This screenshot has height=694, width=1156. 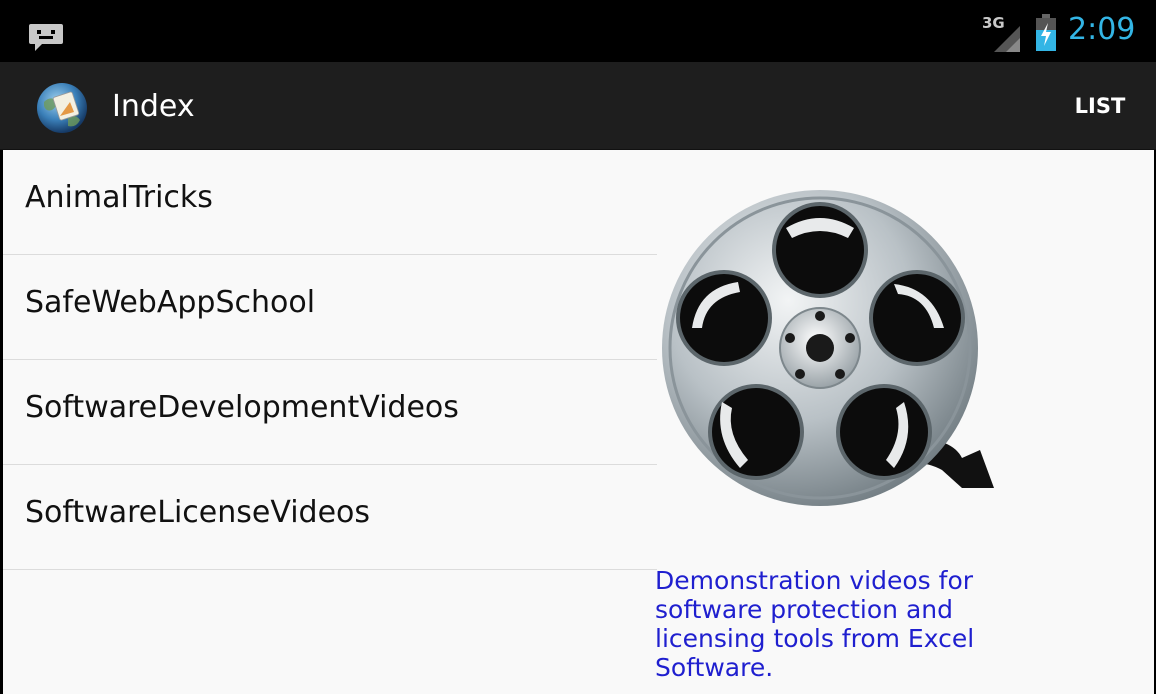 What do you see at coordinates (828, 348) in the screenshot?
I see `film-reel-icon` at bounding box center [828, 348].